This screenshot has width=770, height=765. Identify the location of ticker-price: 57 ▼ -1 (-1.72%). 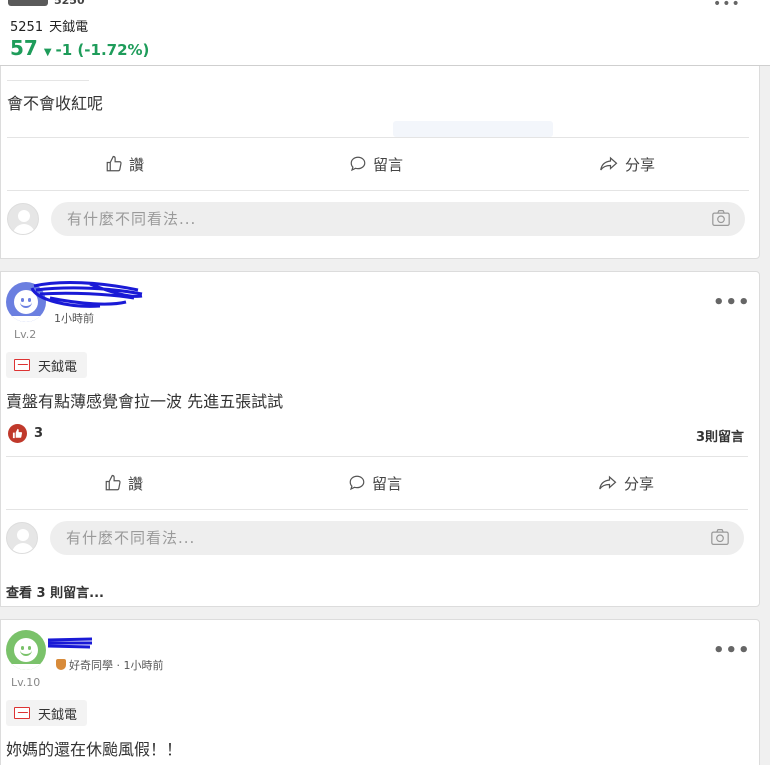
(79, 48).